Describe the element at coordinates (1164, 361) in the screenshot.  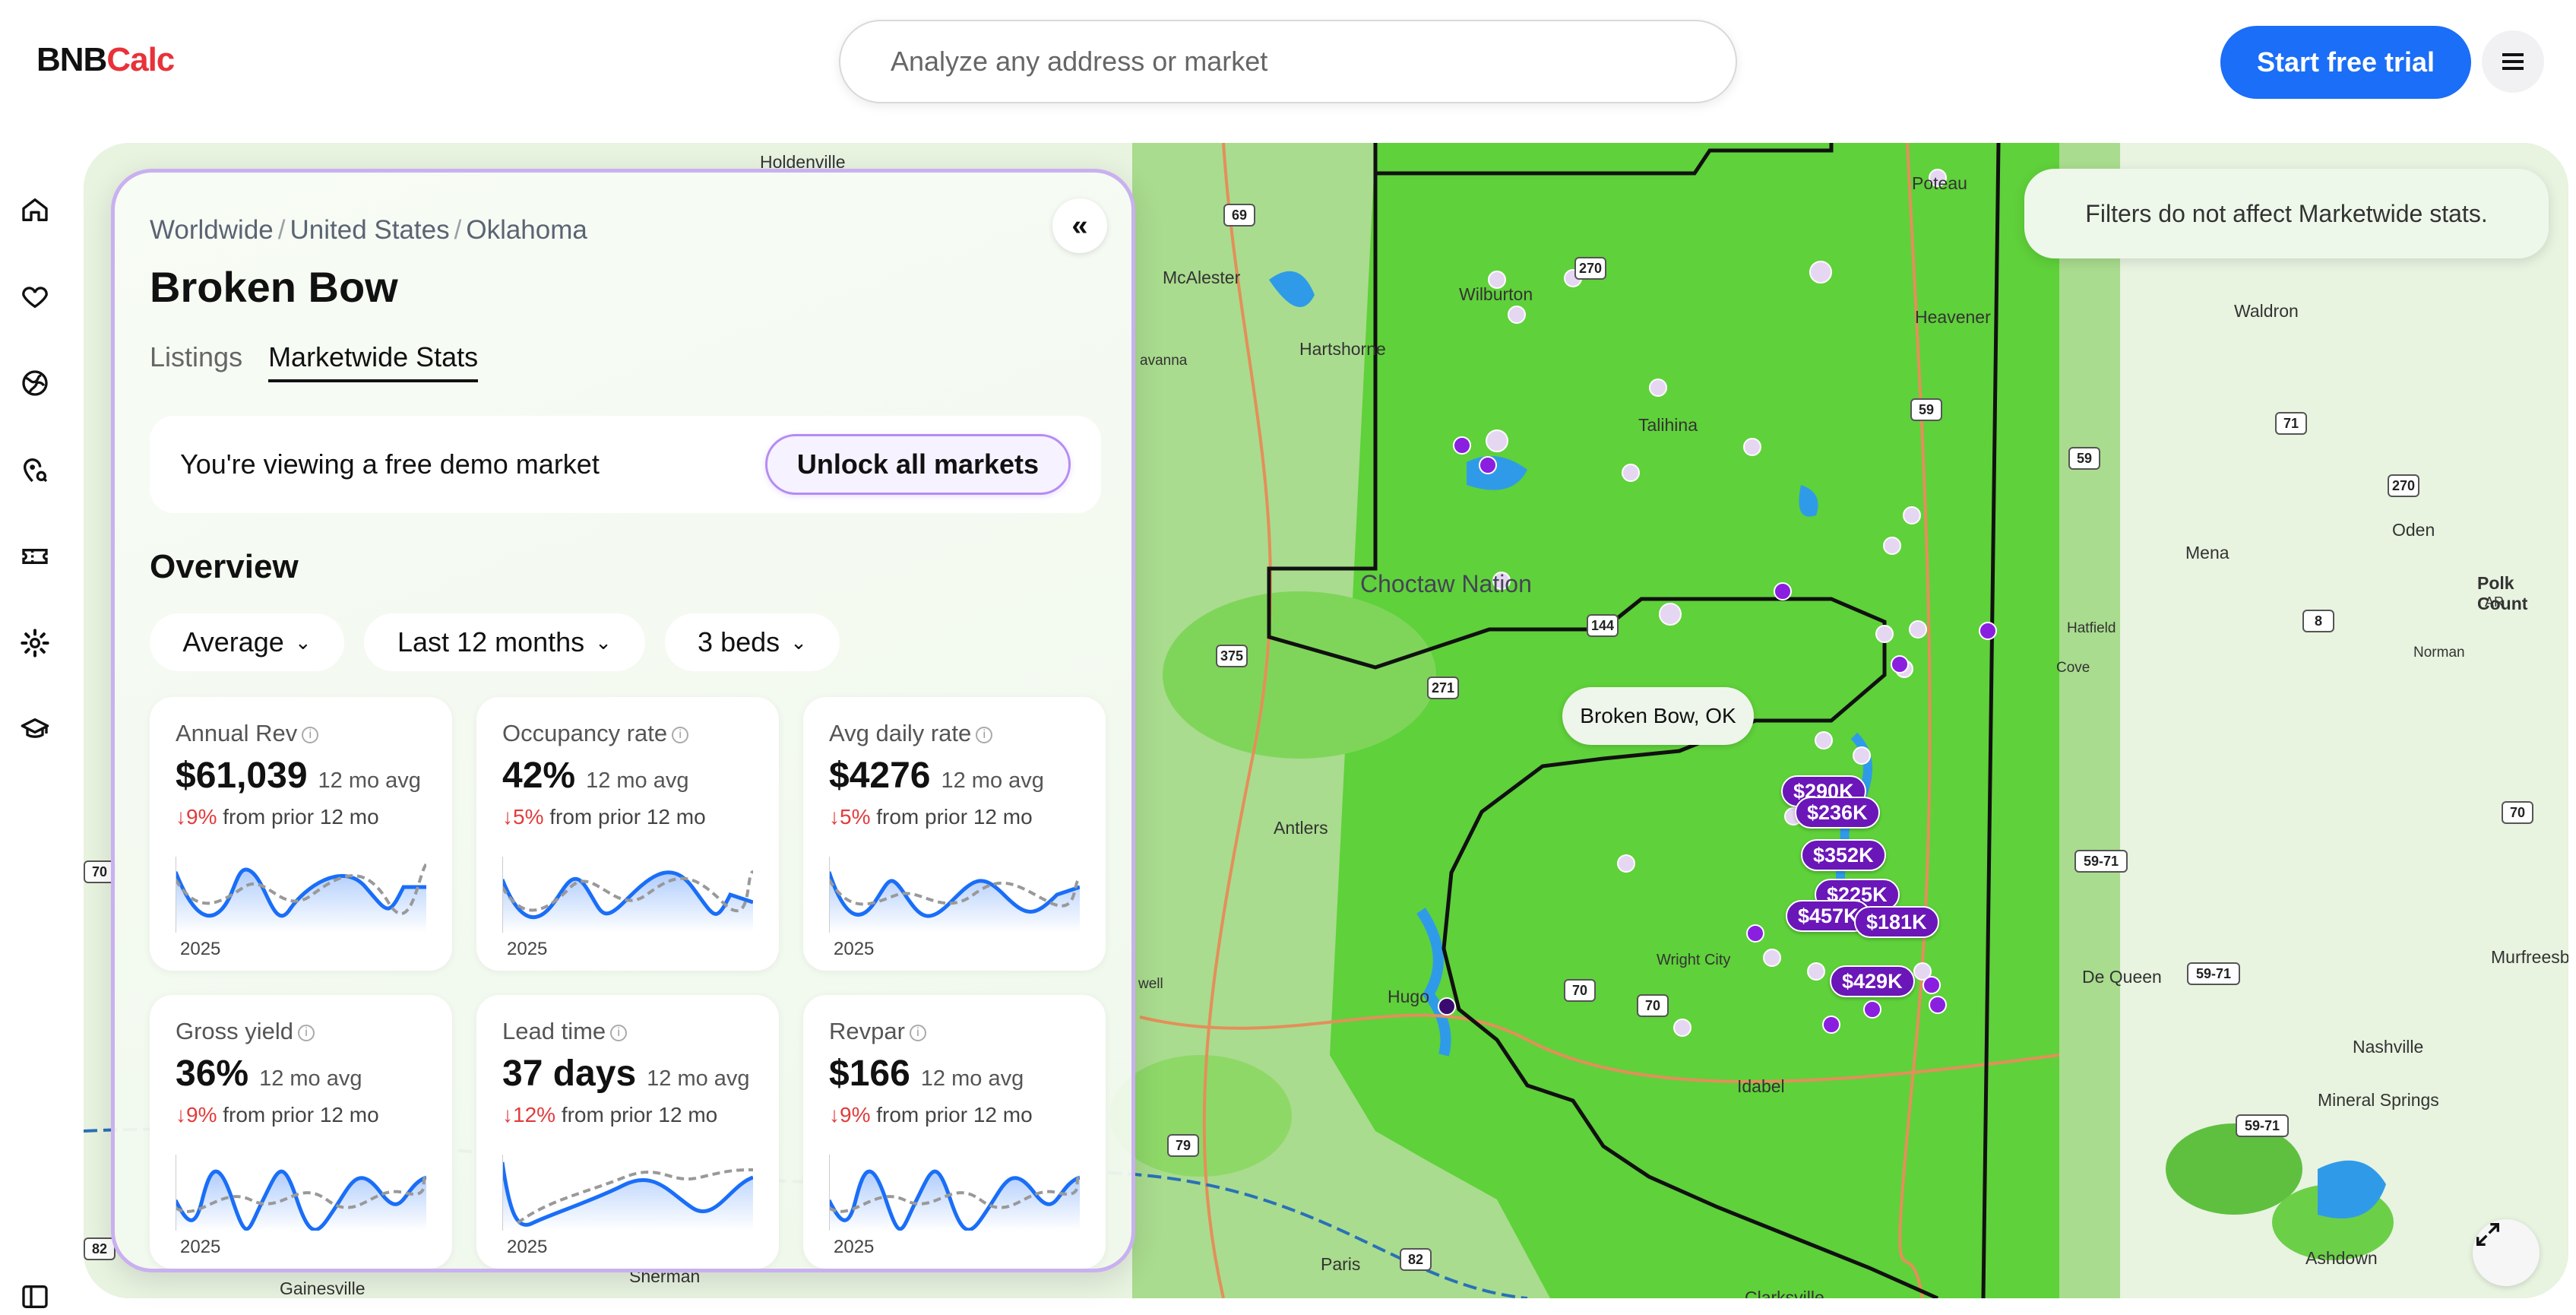
I see `town-label: avanna` at that location.